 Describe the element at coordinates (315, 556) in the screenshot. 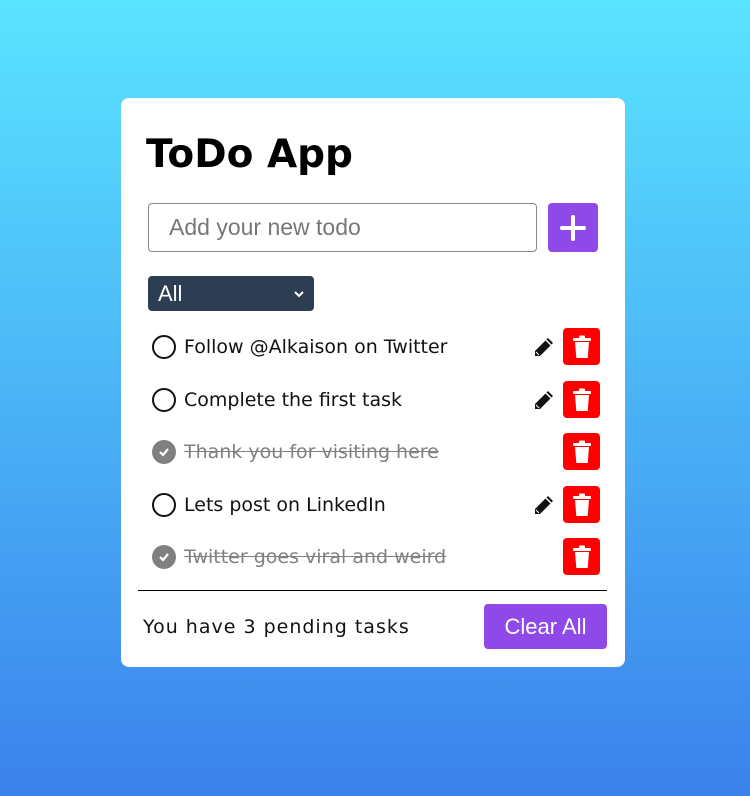

I see `todo-text: Twitter goes viral and weird` at that location.